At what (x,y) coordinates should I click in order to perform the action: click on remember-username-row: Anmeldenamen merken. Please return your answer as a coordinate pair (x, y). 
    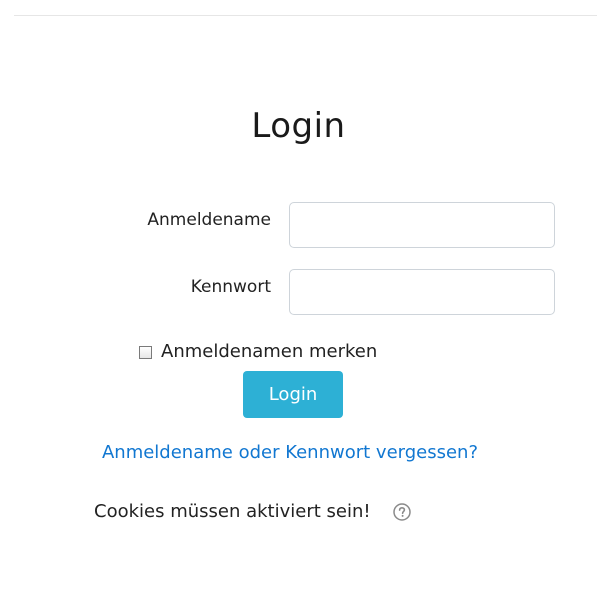
    Looking at the image, I should click on (258, 352).